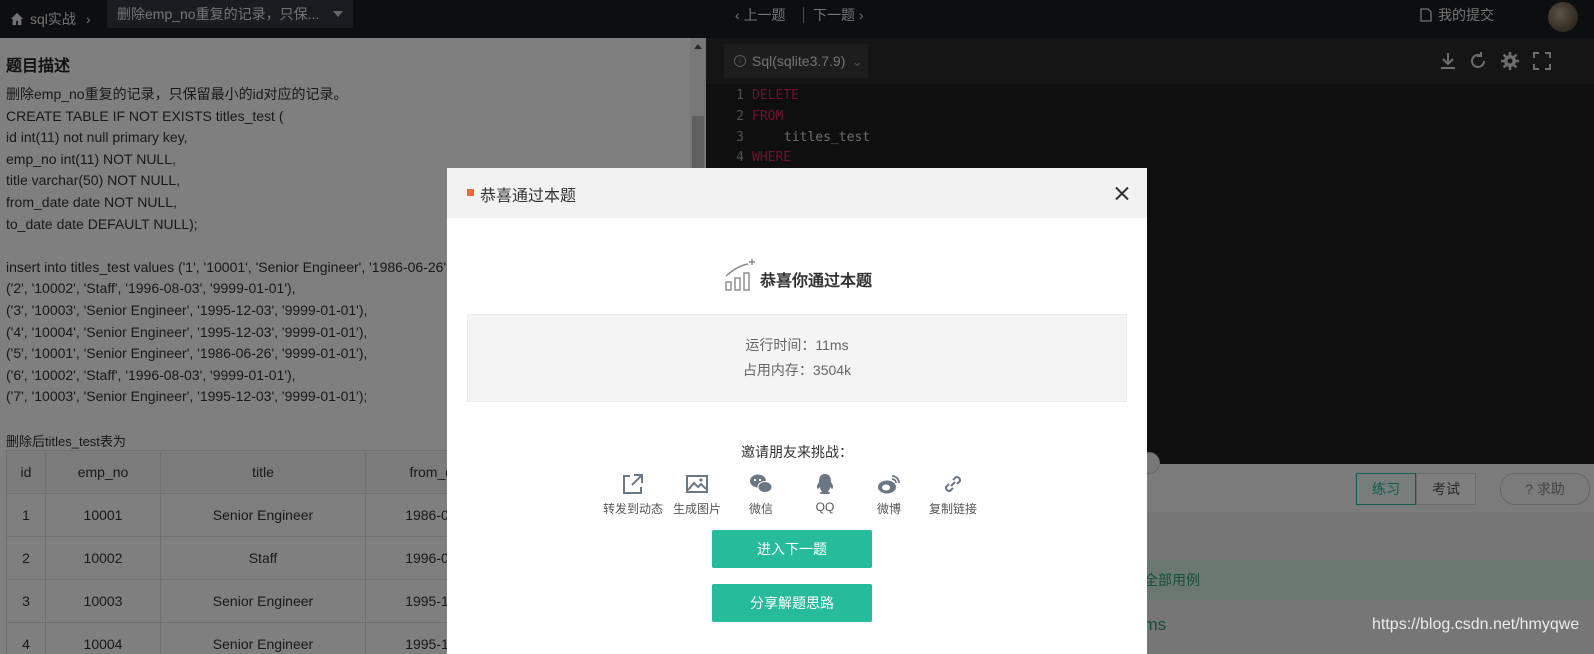 This screenshot has width=1594, height=654. Describe the element at coordinates (697, 494) in the screenshot. I see `share-generate-image: 生成图片` at that location.